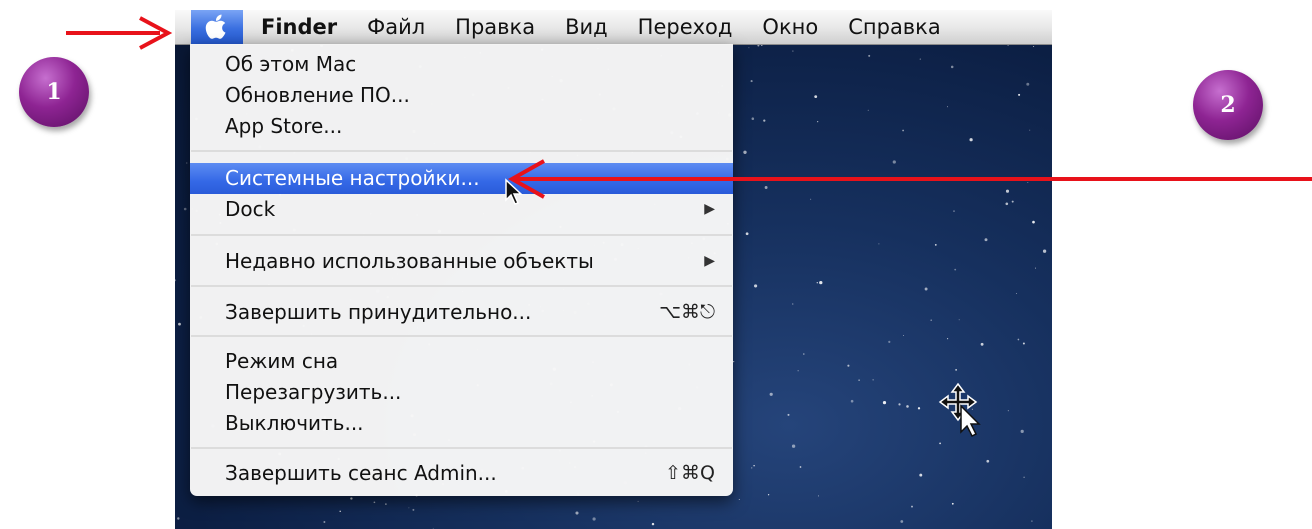  Describe the element at coordinates (959, 410) in the screenshot. I see `move-cursor-icon` at that location.